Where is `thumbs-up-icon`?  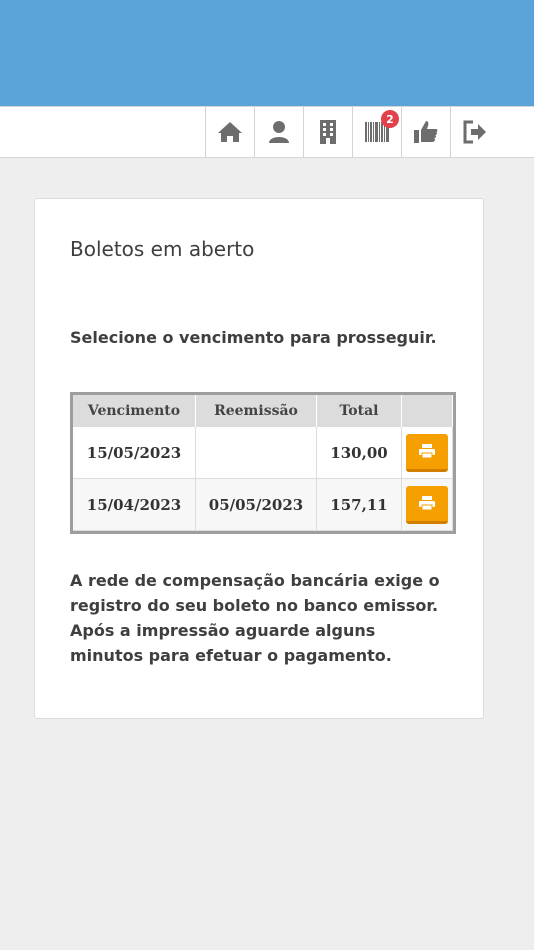
thumbs-up-icon is located at coordinates (426, 132).